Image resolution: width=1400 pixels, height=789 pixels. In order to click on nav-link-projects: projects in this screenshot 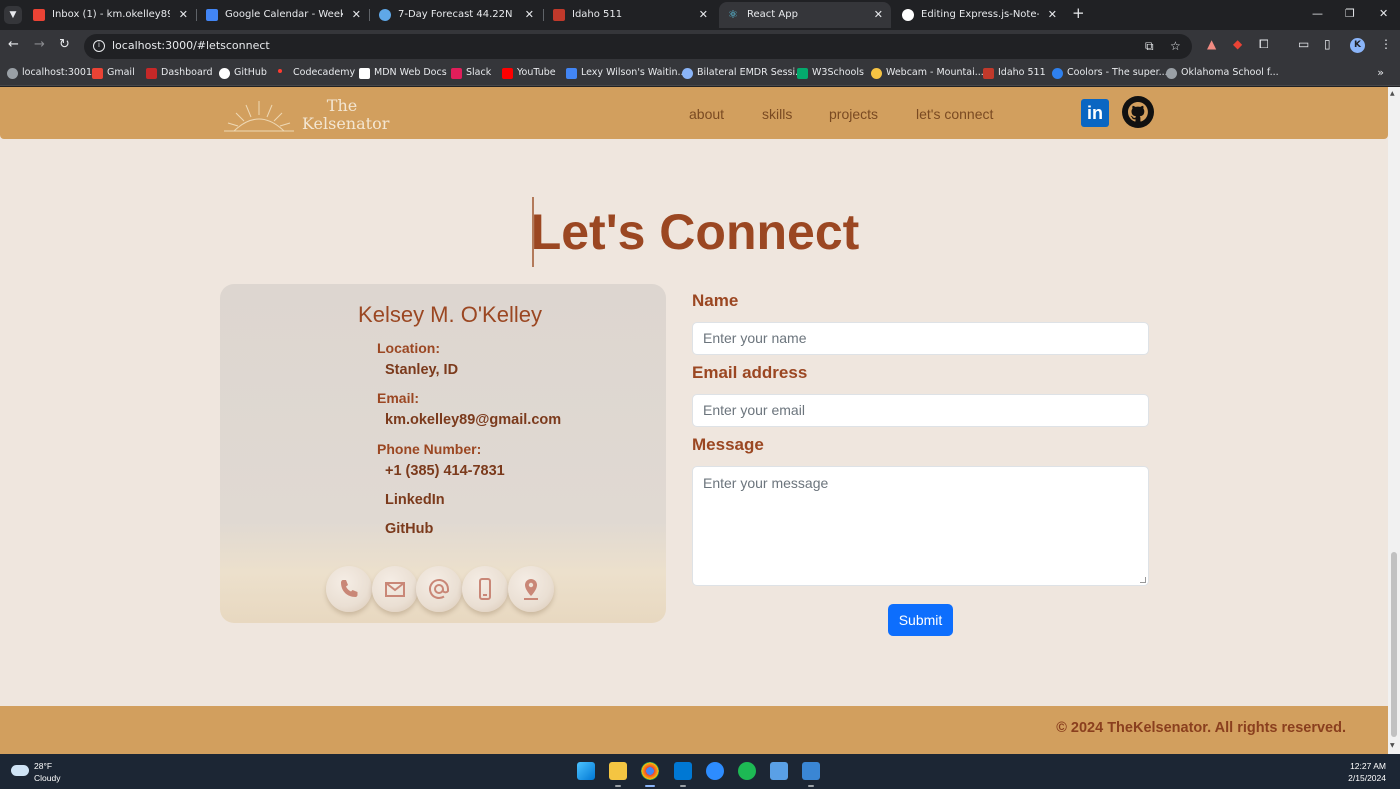, I will do `click(853, 114)`.